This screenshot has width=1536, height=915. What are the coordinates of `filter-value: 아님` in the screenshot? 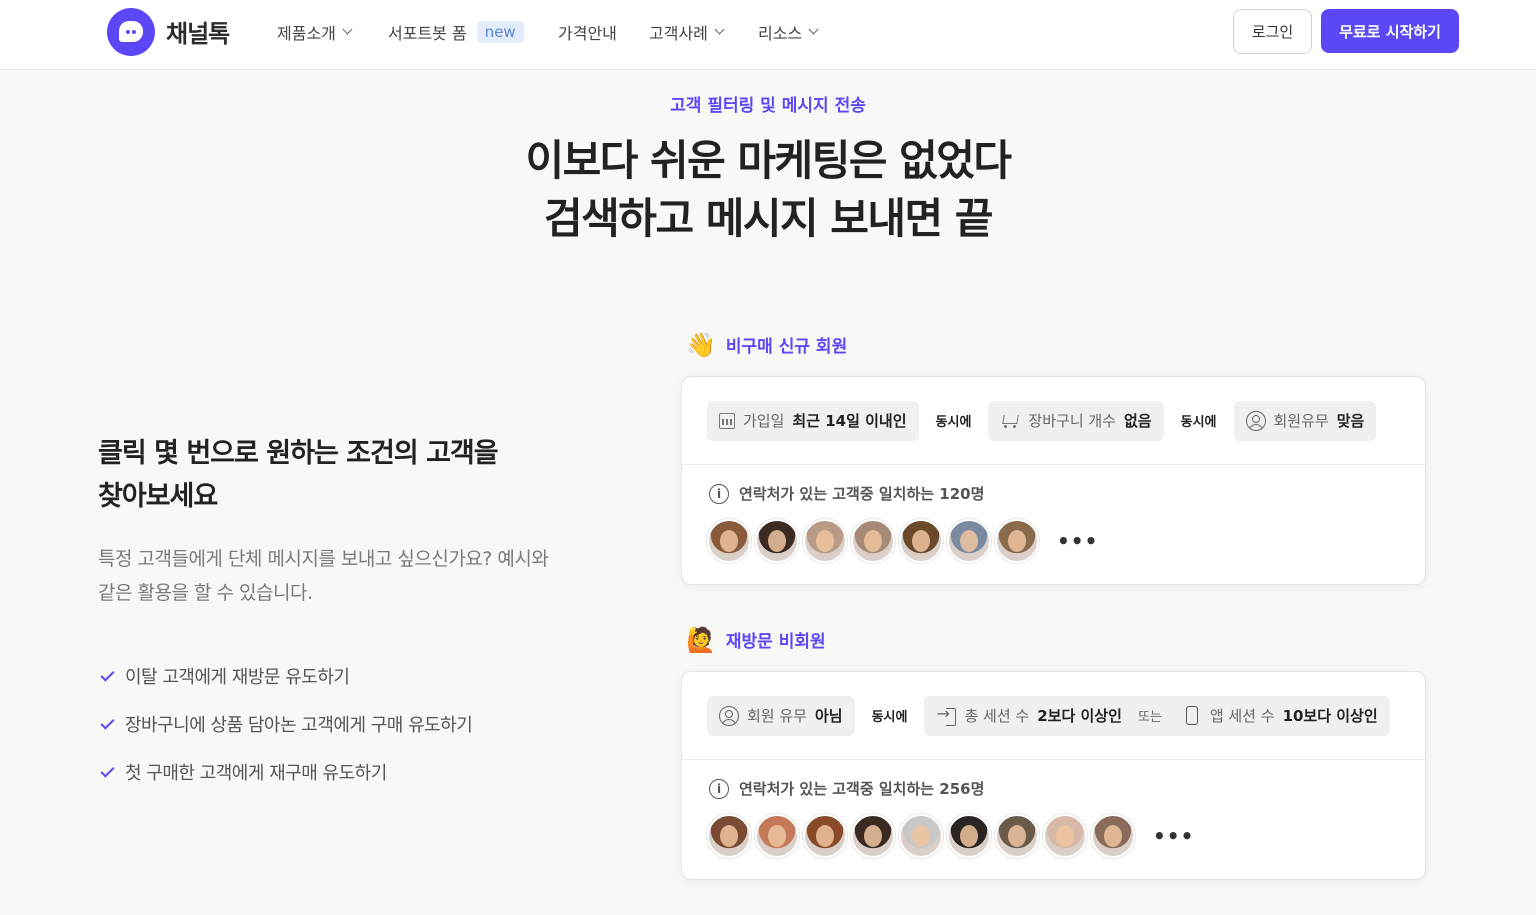 It's located at (828, 716).